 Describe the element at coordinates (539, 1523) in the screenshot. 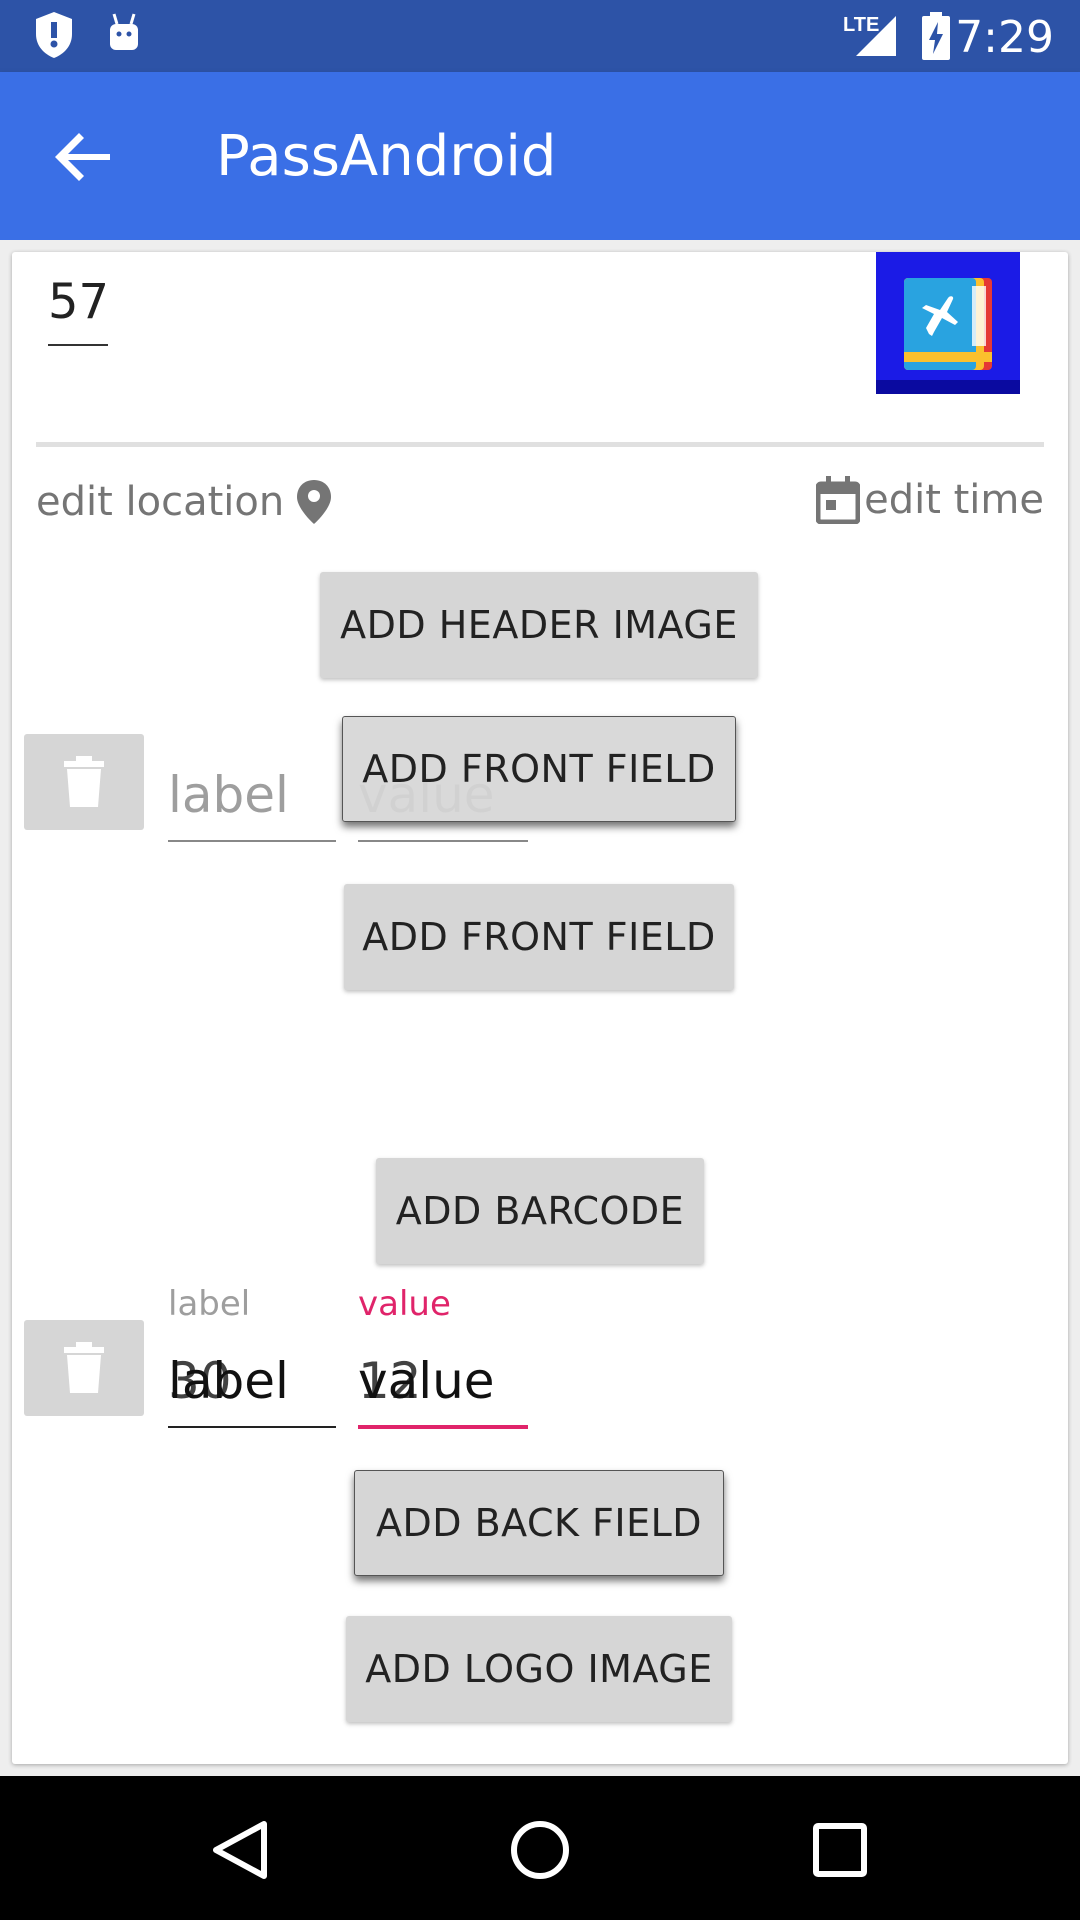

I see `add-back-field-button: ADD BACK FIELD` at that location.